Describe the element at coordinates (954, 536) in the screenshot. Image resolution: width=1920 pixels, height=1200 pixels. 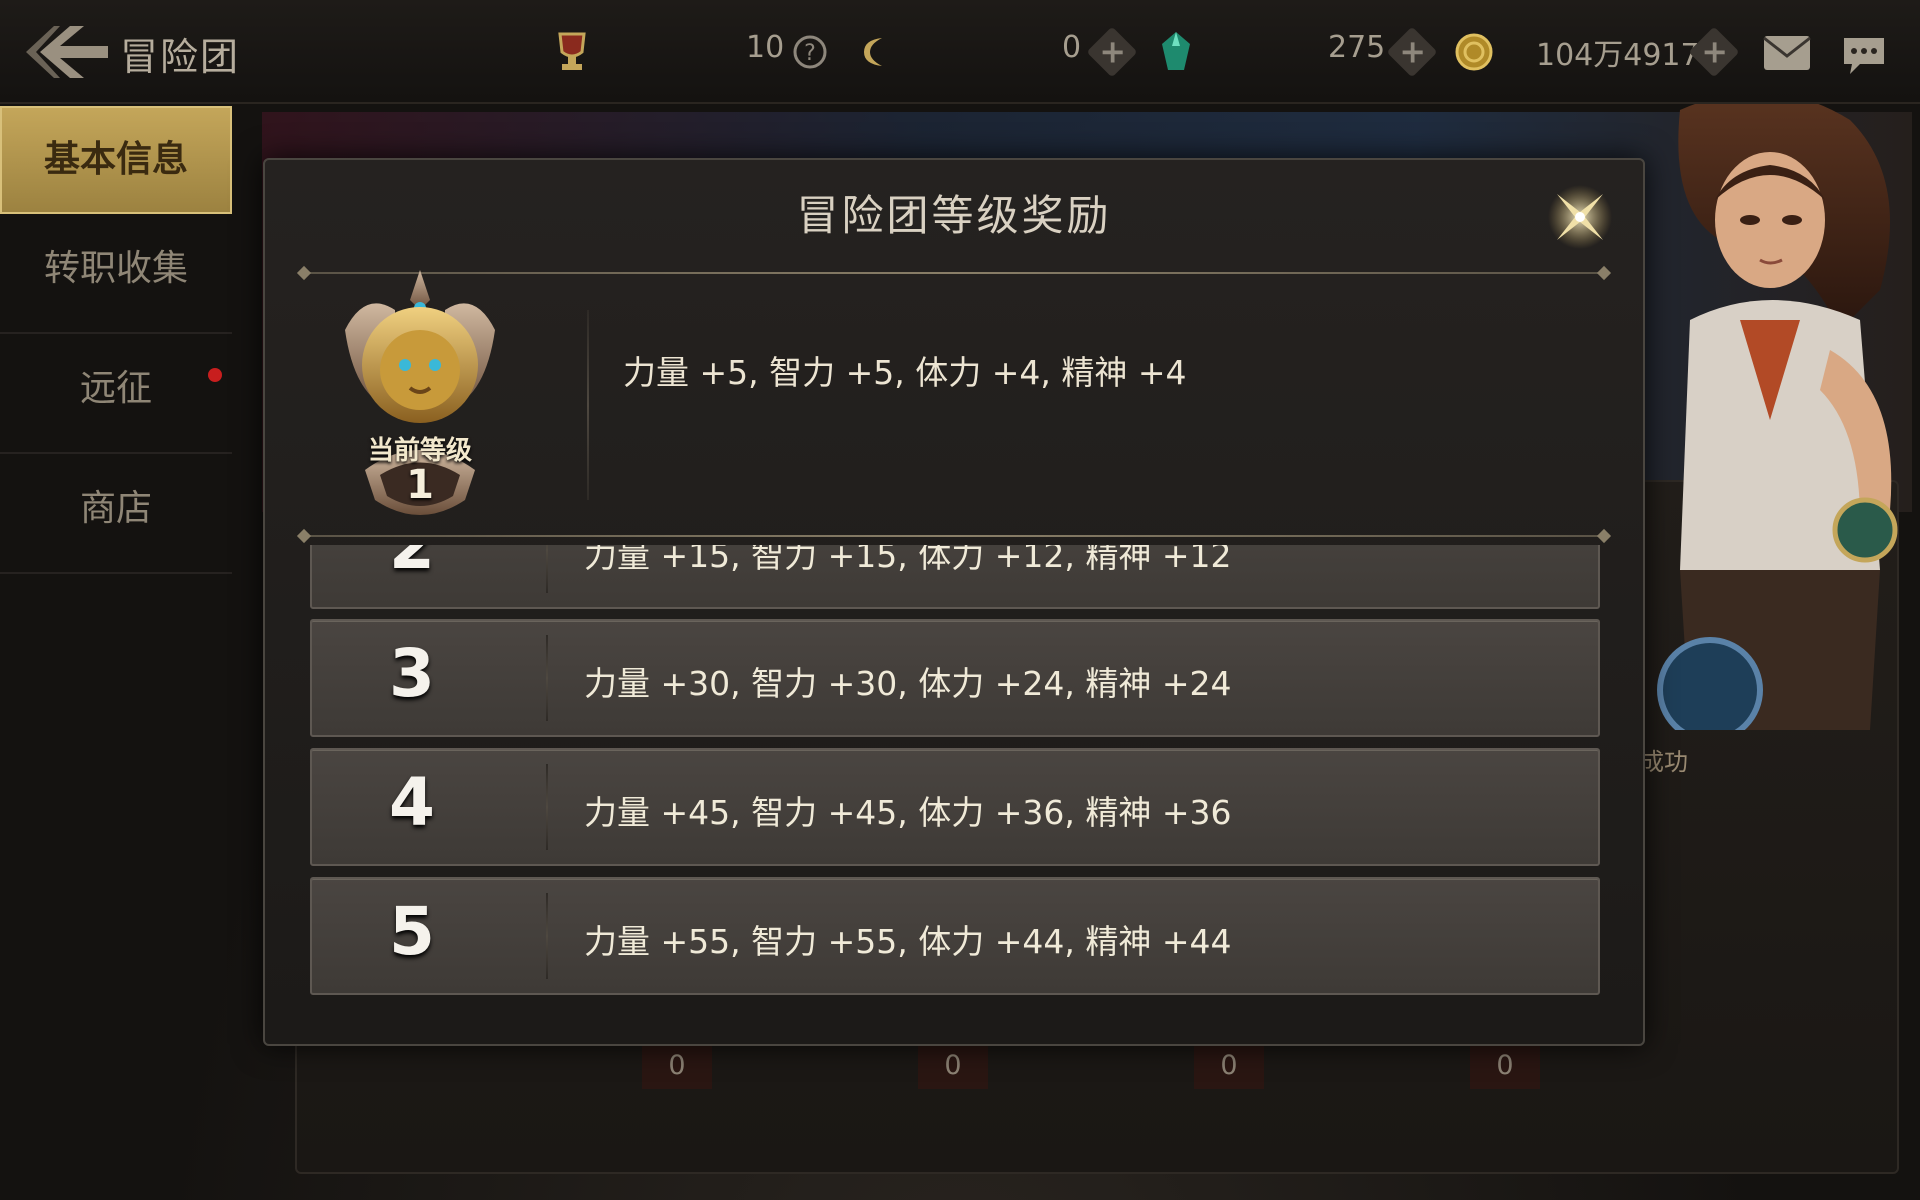
I see `divider` at that location.